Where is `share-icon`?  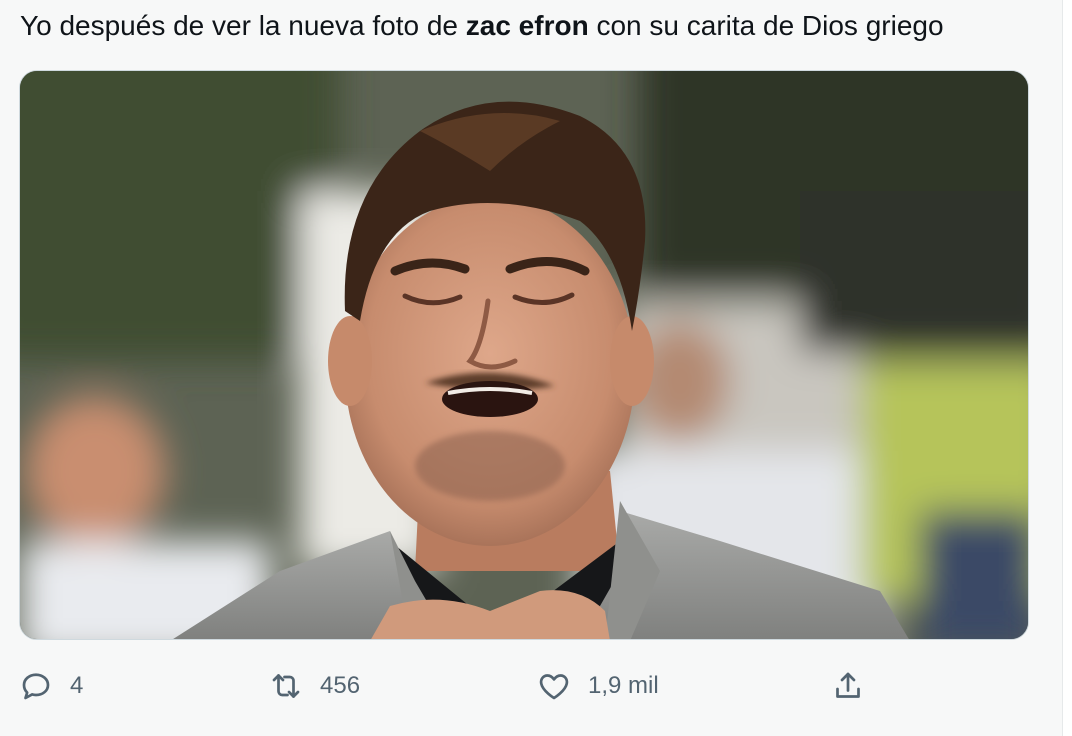
share-icon is located at coordinates (848, 685).